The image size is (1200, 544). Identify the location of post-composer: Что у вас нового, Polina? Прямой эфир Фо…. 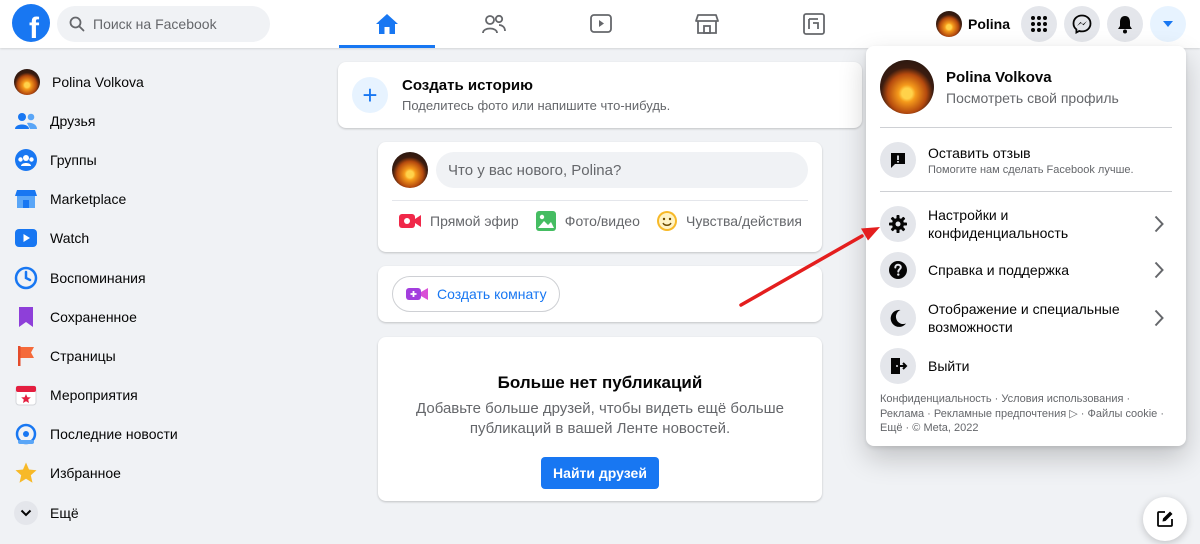
(600, 197).